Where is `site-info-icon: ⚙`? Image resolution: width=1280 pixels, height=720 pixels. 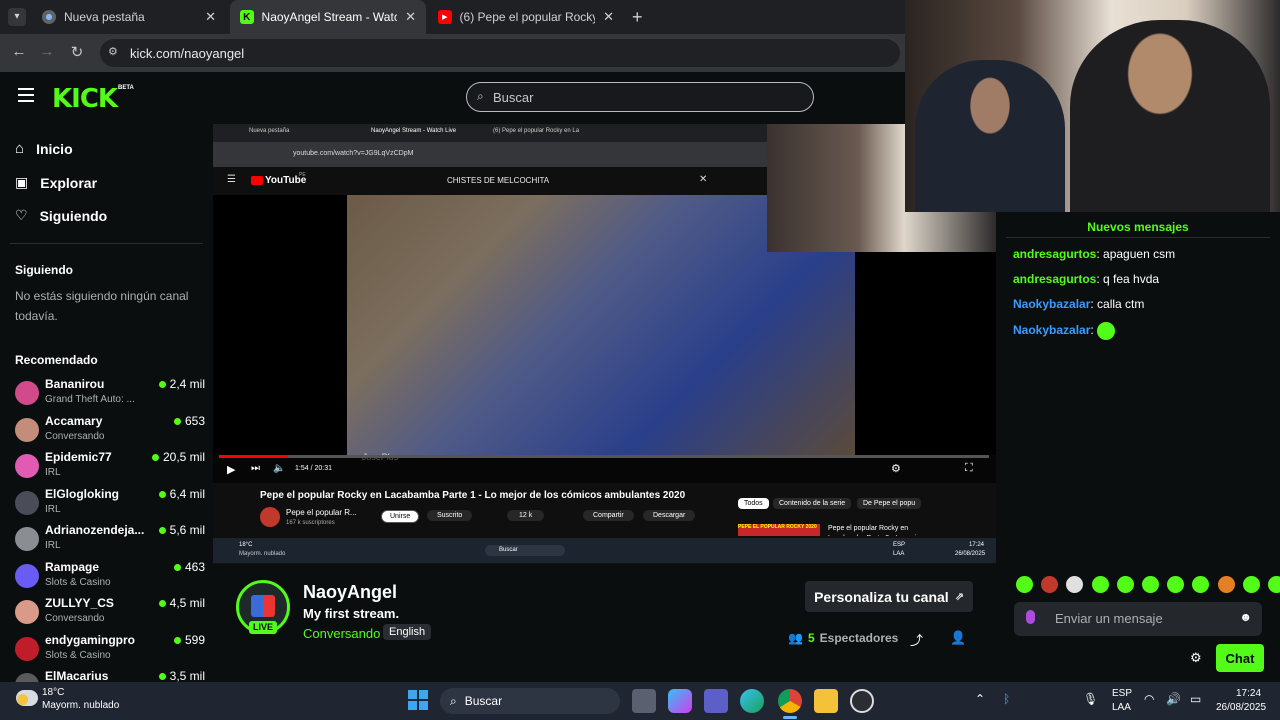
site-info-icon: ⚙ is located at coordinates (113, 51).